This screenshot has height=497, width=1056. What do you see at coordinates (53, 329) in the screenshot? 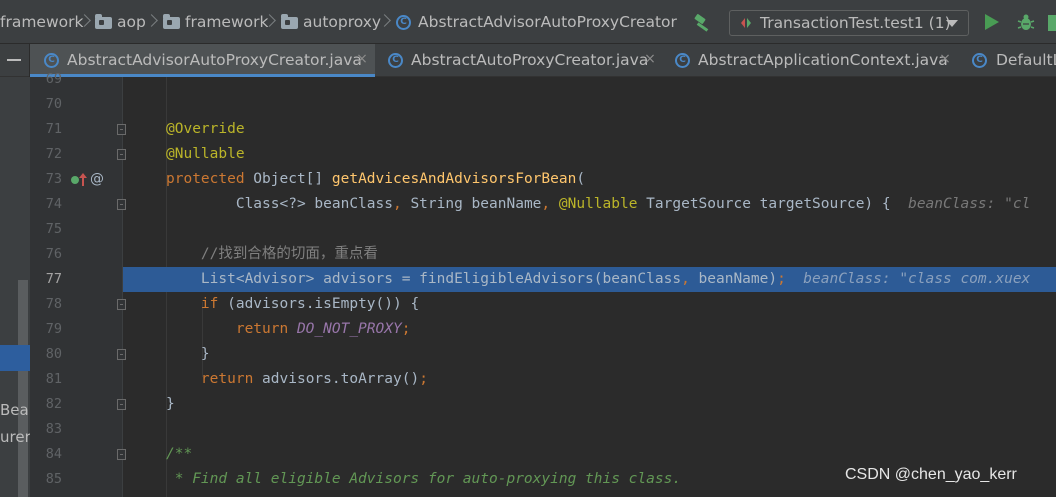
I see `line-number: 79` at bounding box center [53, 329].